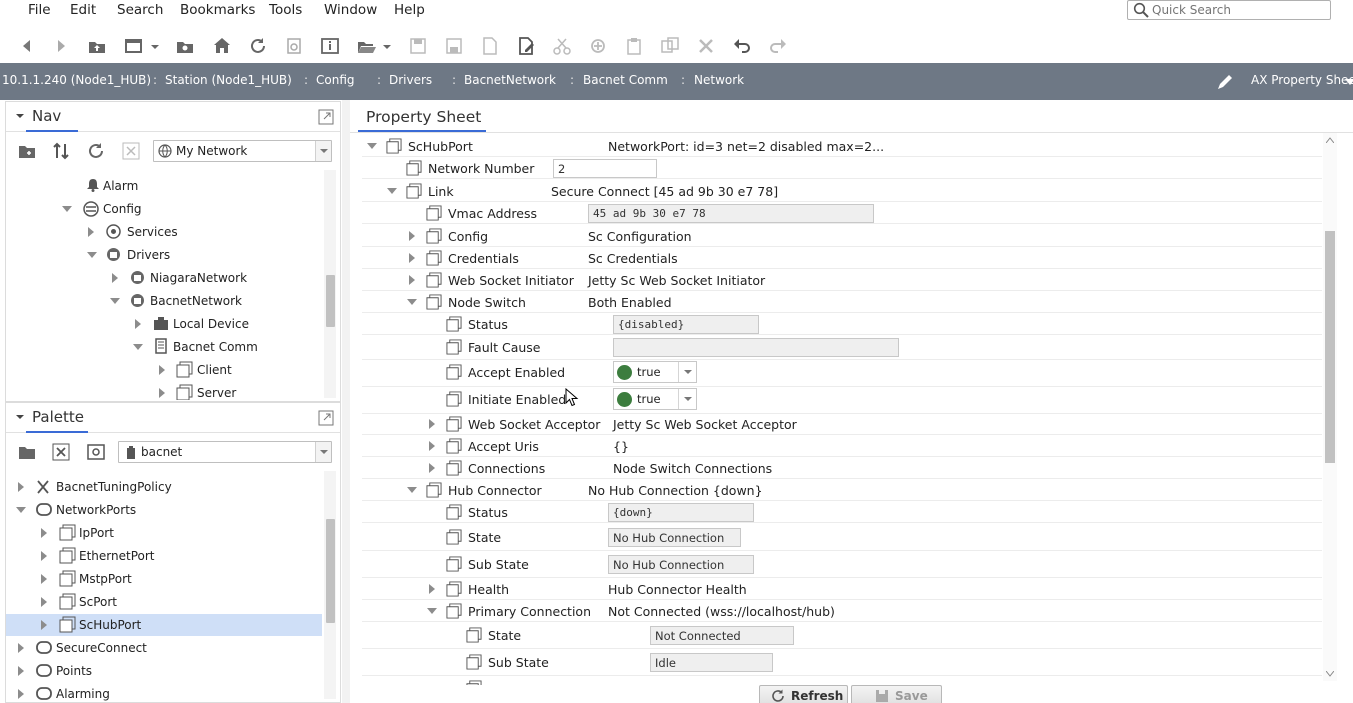 The height and width of the screenshot is (703, 1353). What do you see at coordinates (410, 80) in the screenshot?
I see `breadcrumb-drivers: Drivers` at bounding box center [410, 80].